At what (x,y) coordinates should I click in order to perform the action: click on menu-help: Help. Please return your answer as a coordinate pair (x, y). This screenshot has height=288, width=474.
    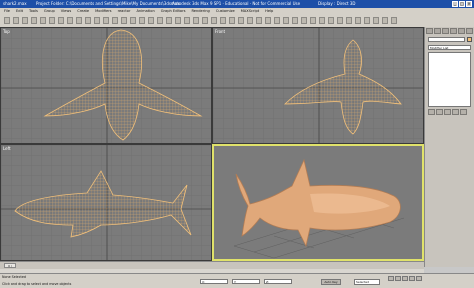
    Looking at the image, I should click on (269, 11).